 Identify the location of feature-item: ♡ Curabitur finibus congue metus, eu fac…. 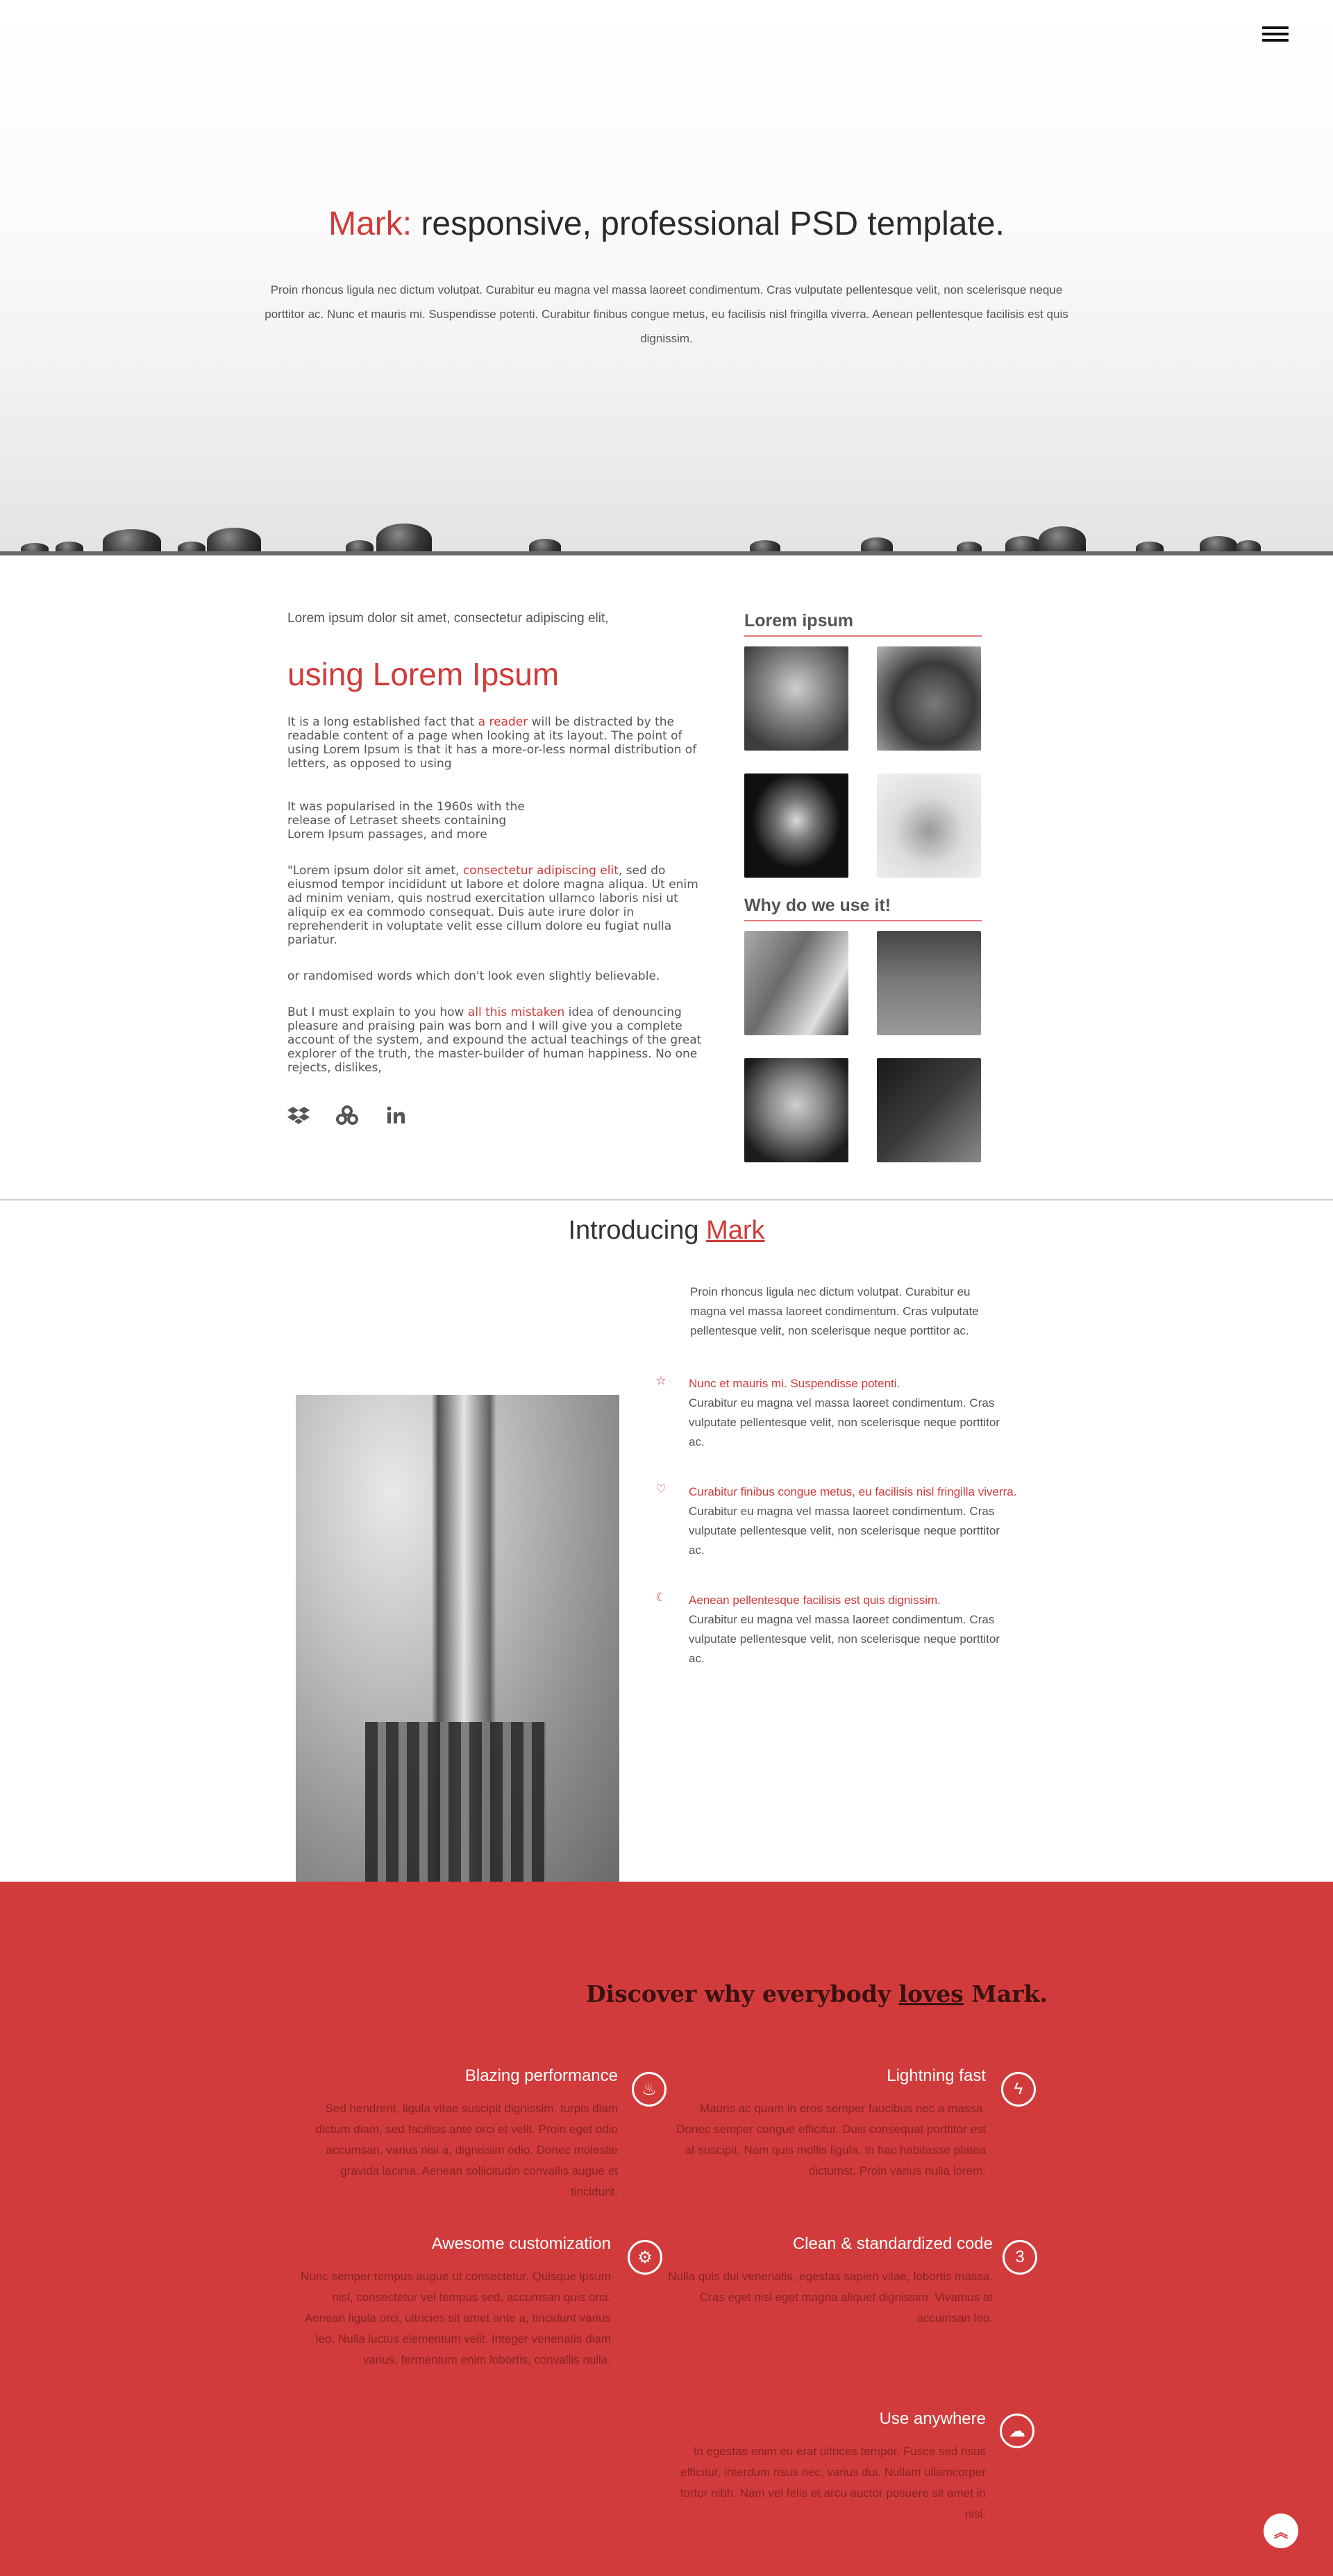
(848, 1521).